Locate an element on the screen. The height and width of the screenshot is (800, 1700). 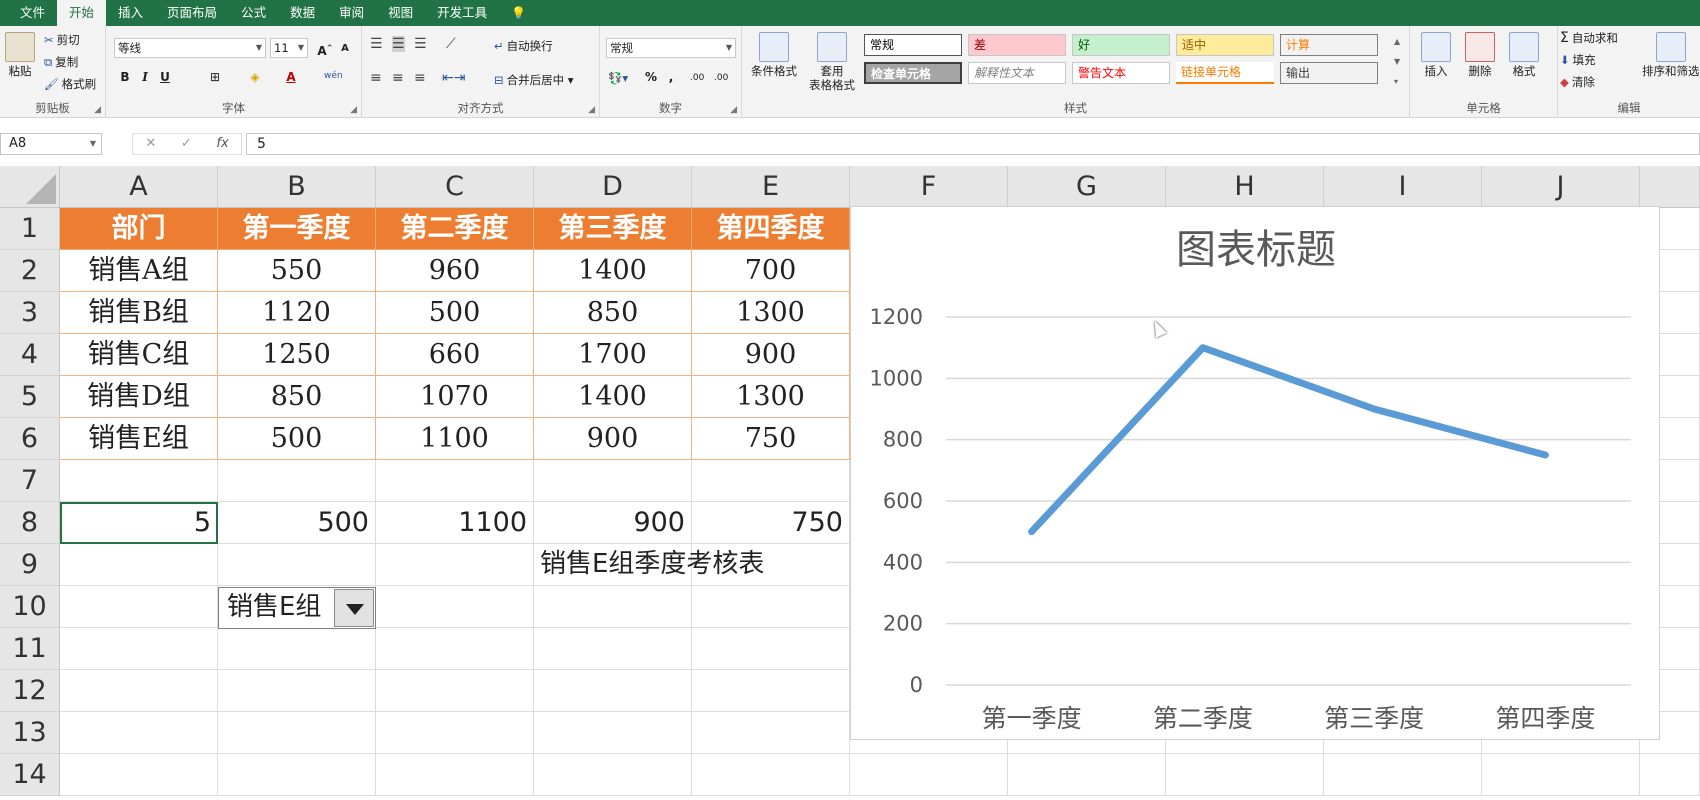
chart-title-cell-d9: 销售E组季度考核表 is located at coordinates (649, 565).